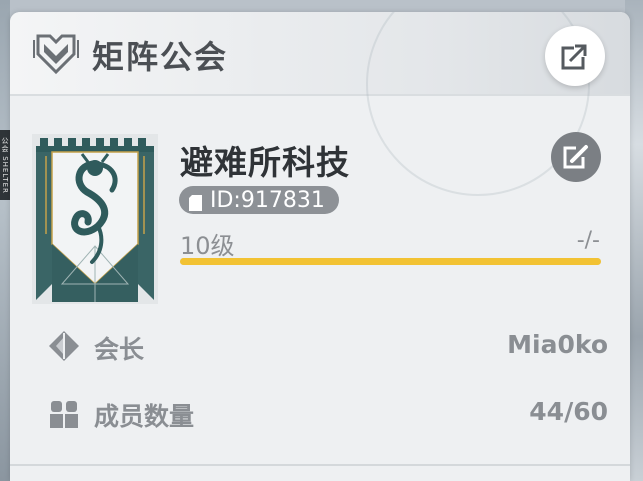 This screenshot has height=481, width=643. I want to click on serpent-banner-icon, so click(95, 219).